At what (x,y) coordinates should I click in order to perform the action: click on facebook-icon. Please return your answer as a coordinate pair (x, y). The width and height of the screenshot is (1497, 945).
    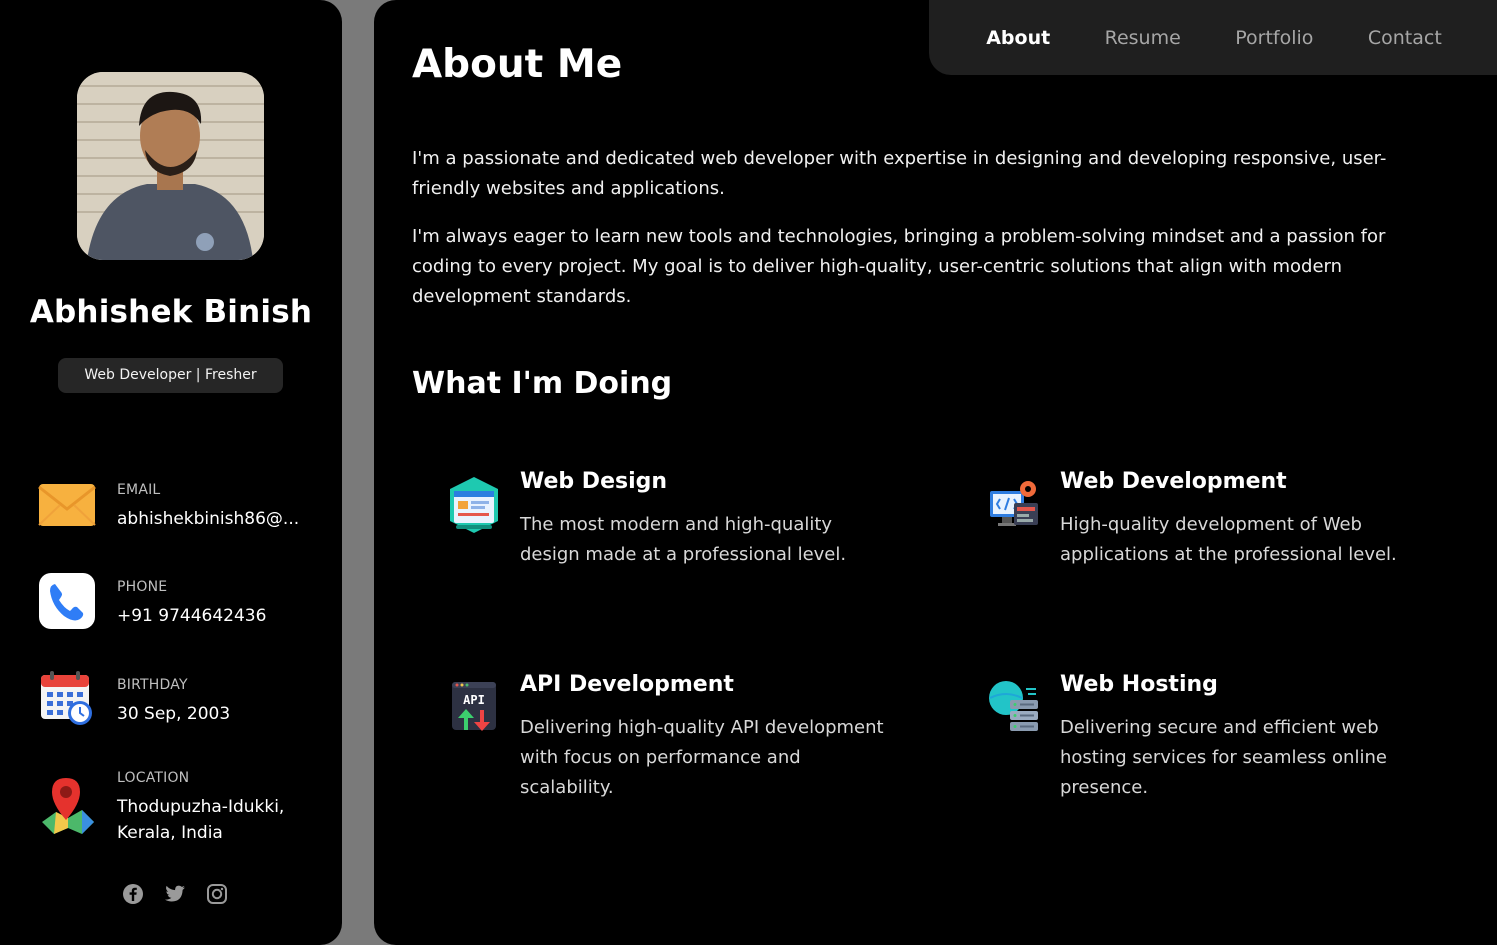
    Looking at the image, I should click on (133, 894).